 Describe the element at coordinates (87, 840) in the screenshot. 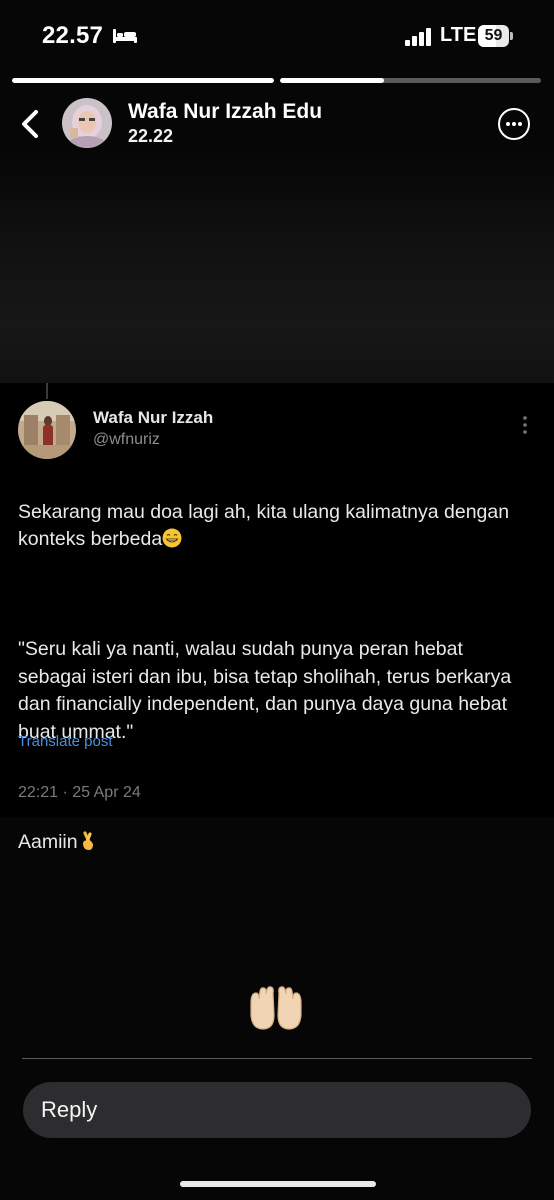

I see `crossed-fingers-emoji` at that location.